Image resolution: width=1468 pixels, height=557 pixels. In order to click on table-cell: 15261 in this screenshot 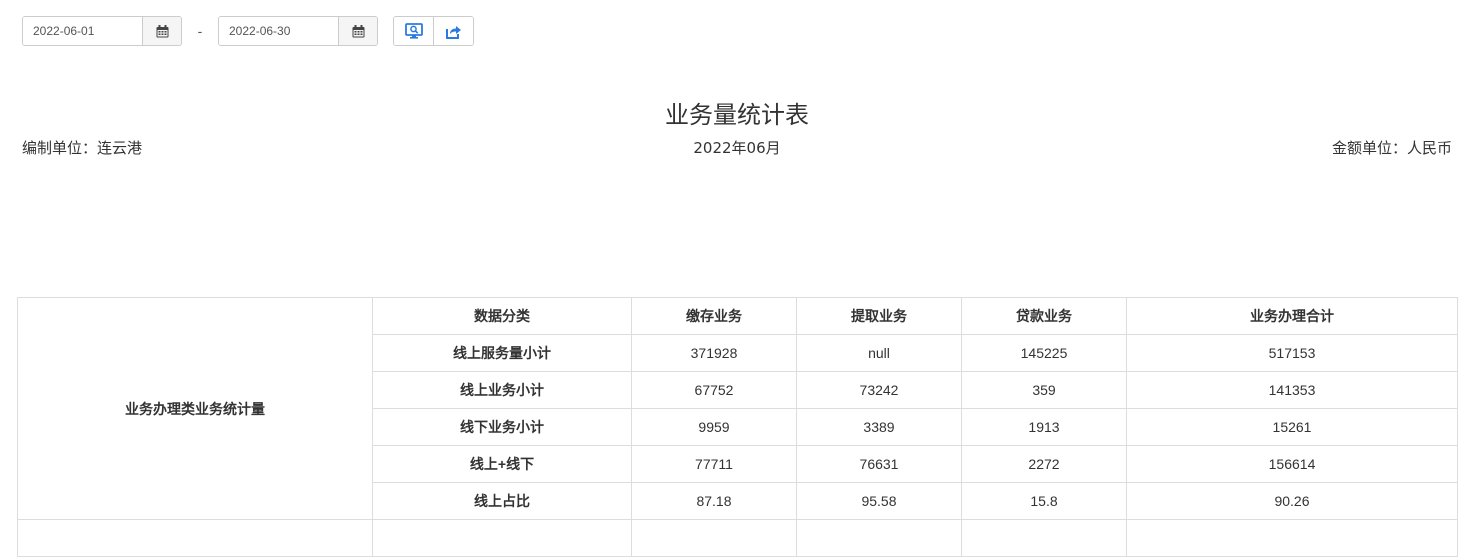, I will do `click(1292, 427)`.